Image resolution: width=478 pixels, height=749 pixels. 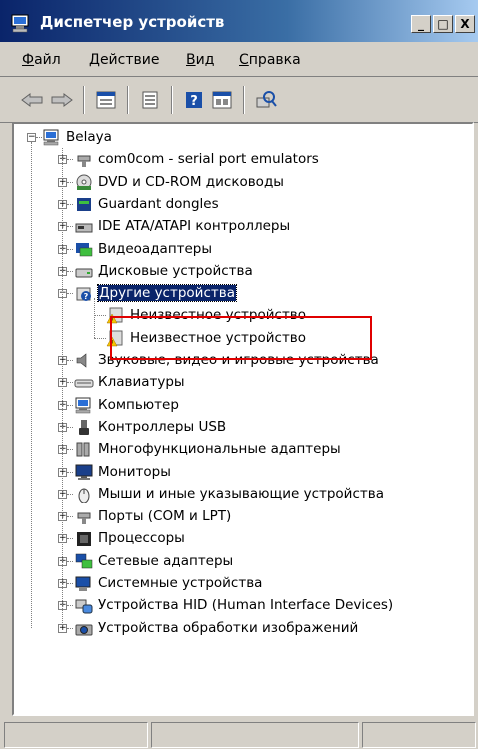 I want to click on tree-category: Компьютер, so click(x=126, y=405).